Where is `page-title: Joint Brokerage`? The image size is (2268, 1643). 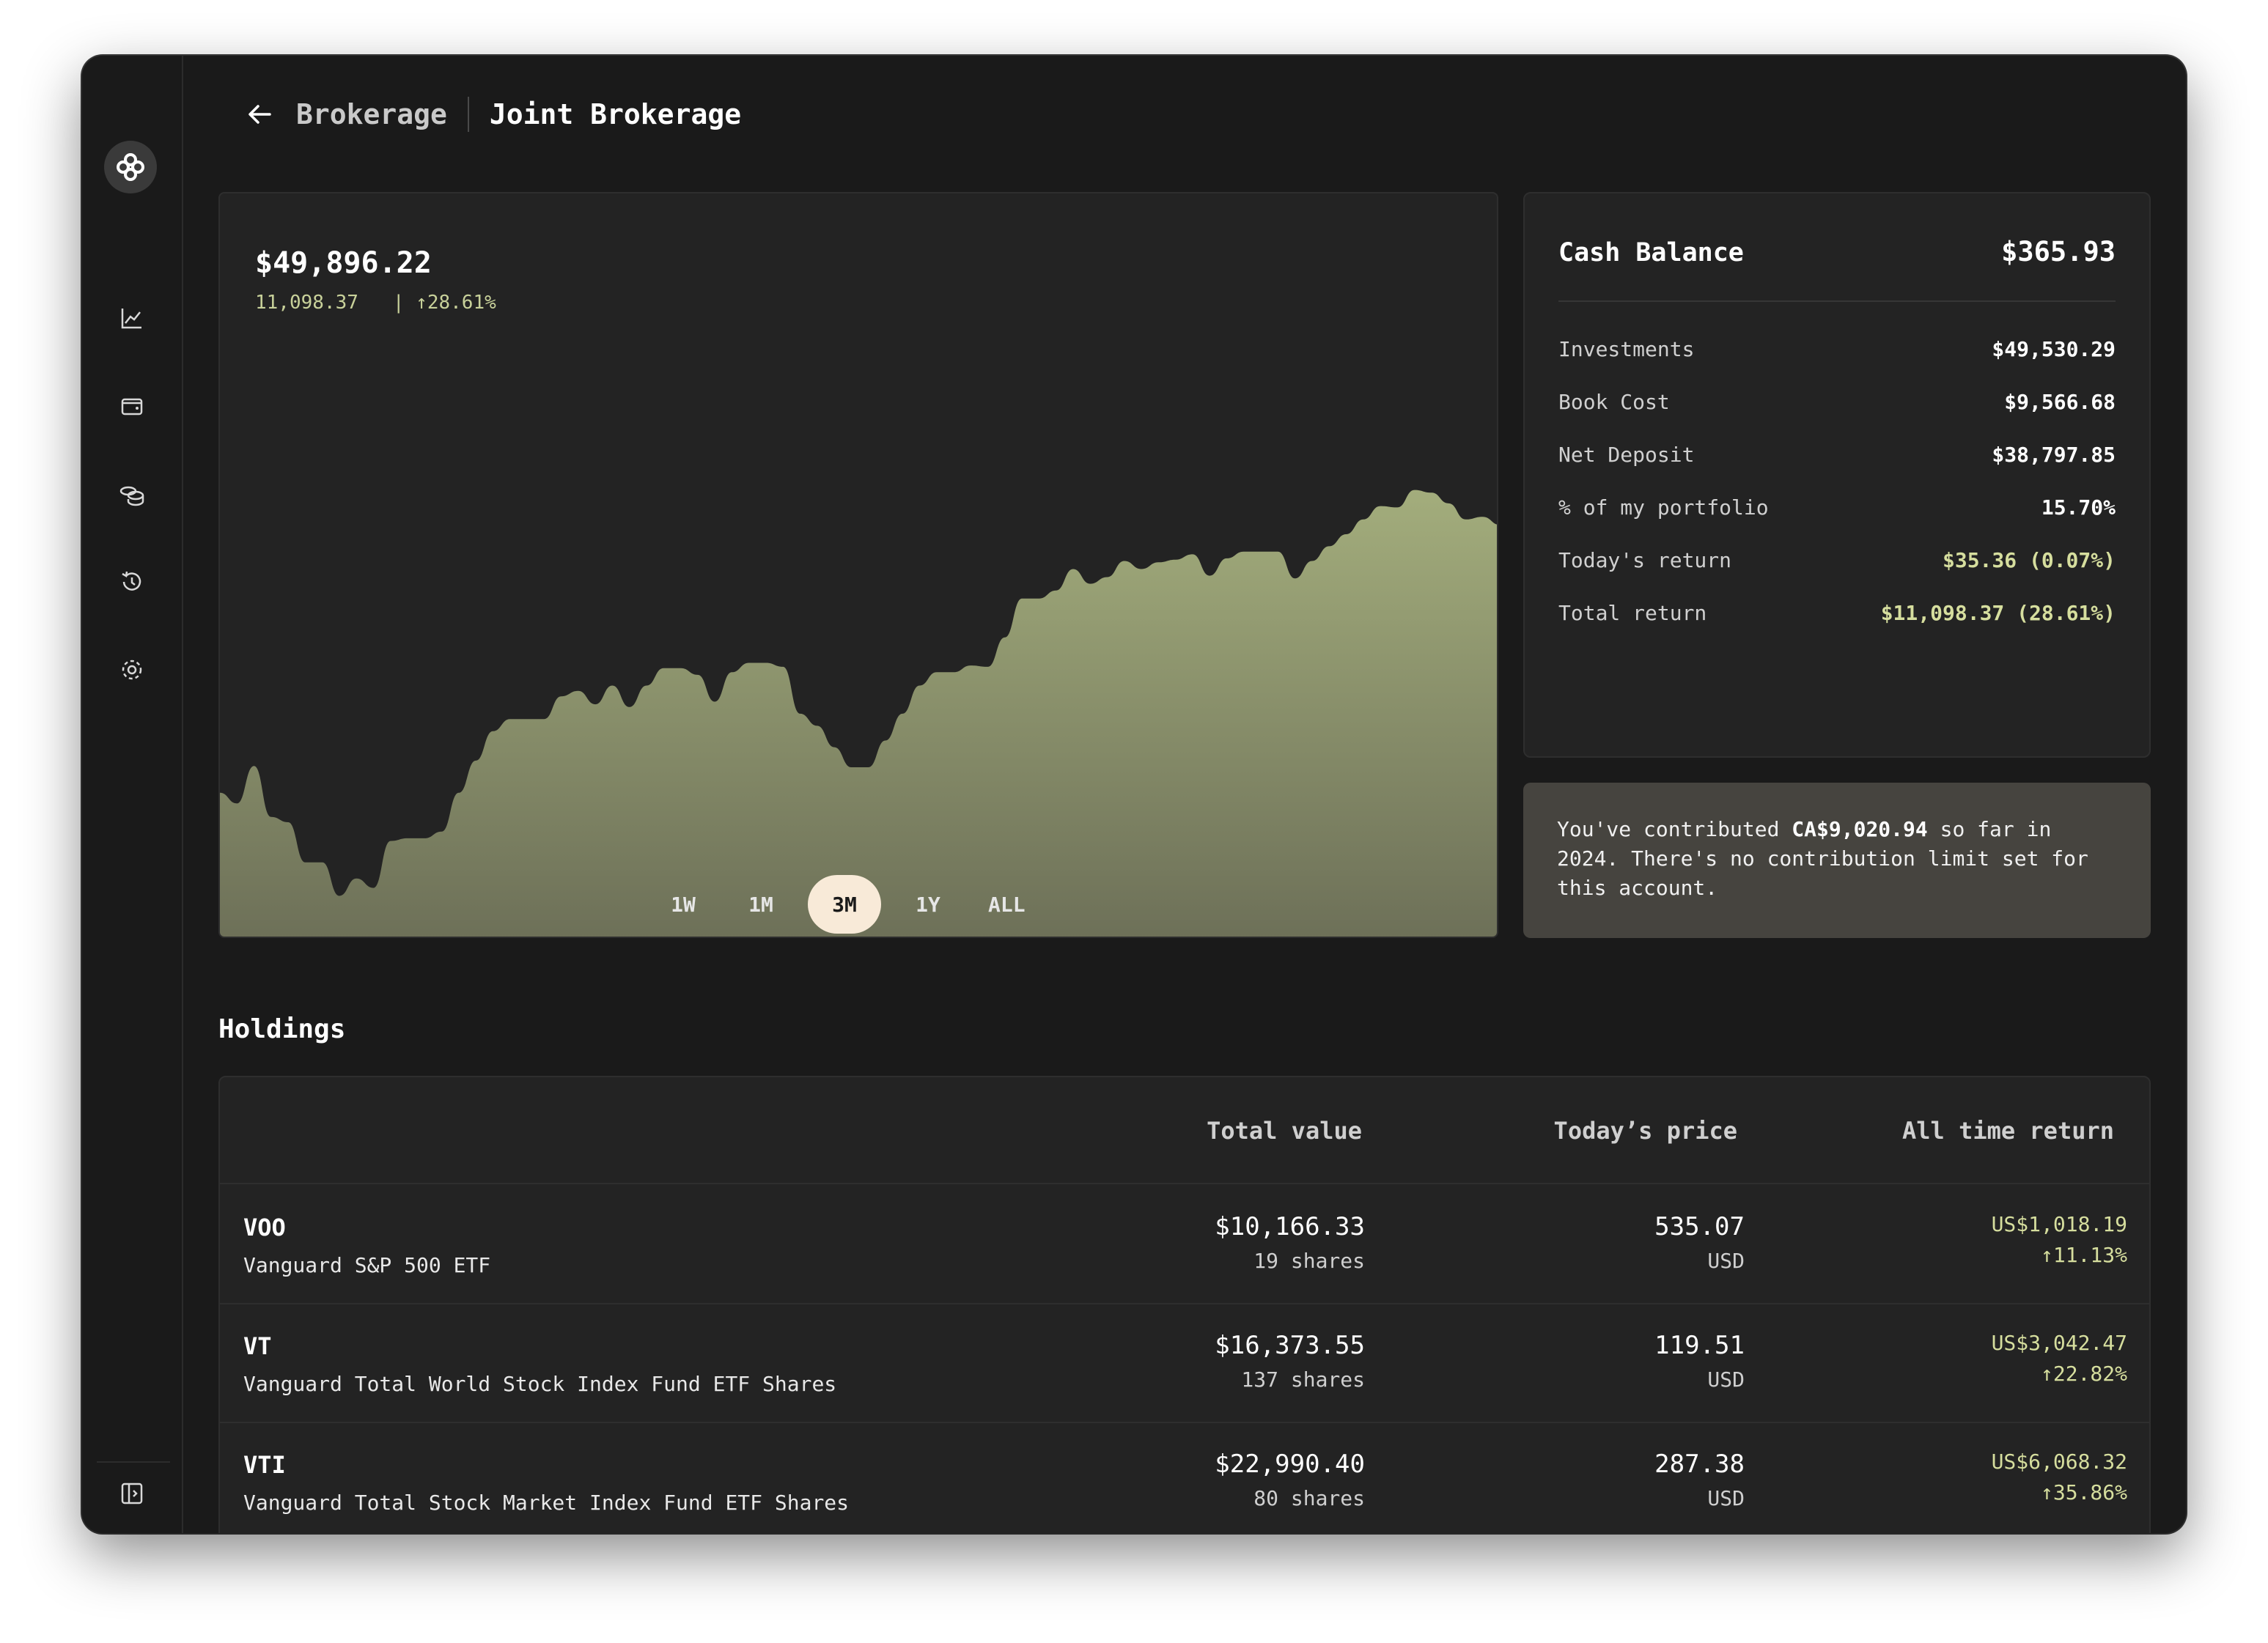
page-title: Joint Brokerage is located at coordinates (615, 114).